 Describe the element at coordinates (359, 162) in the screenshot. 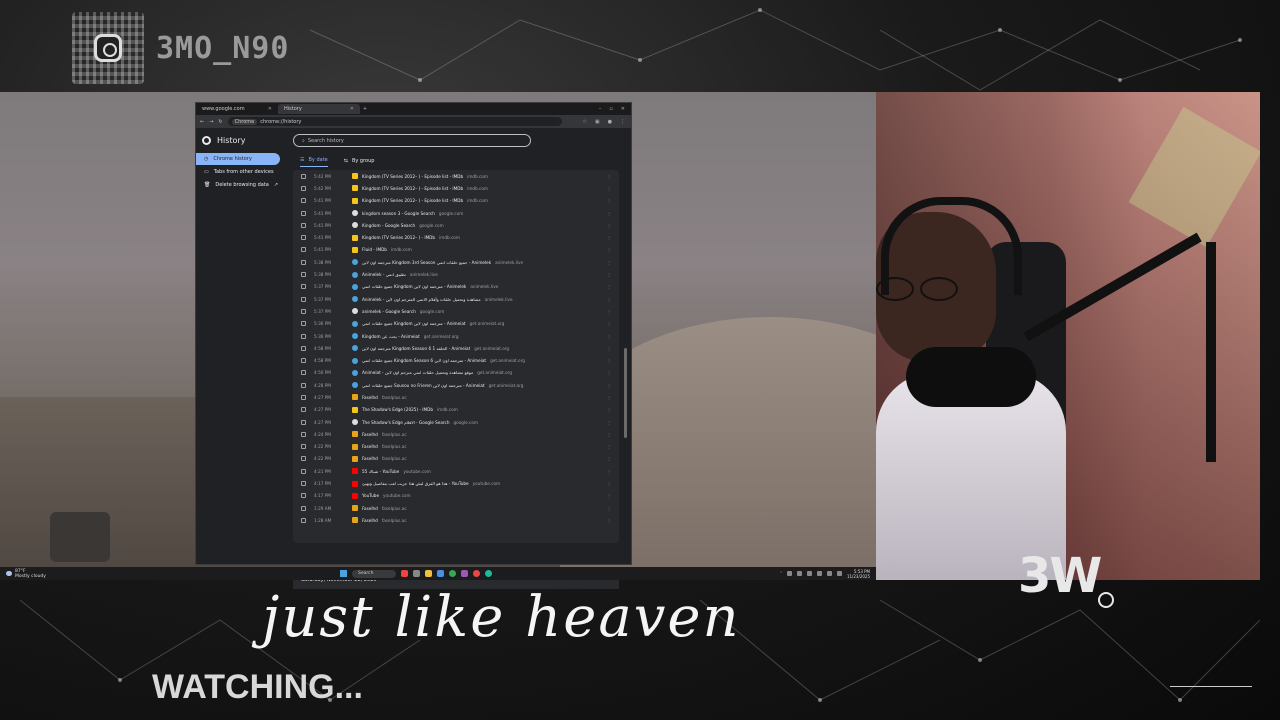

I see `tab-by-group: ⇆ By group` at that location.